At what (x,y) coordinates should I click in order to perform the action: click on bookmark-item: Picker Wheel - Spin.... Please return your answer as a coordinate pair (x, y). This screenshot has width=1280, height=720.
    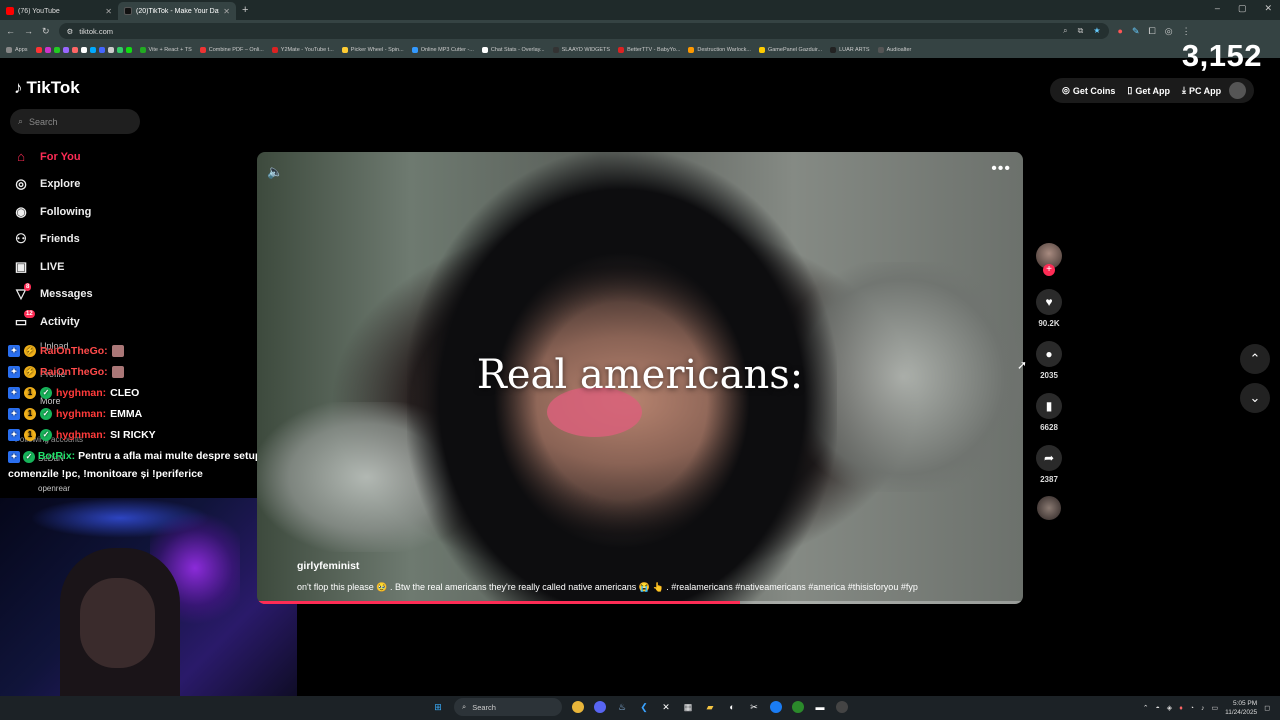
    Looking at the image, I should click on (372, 50).